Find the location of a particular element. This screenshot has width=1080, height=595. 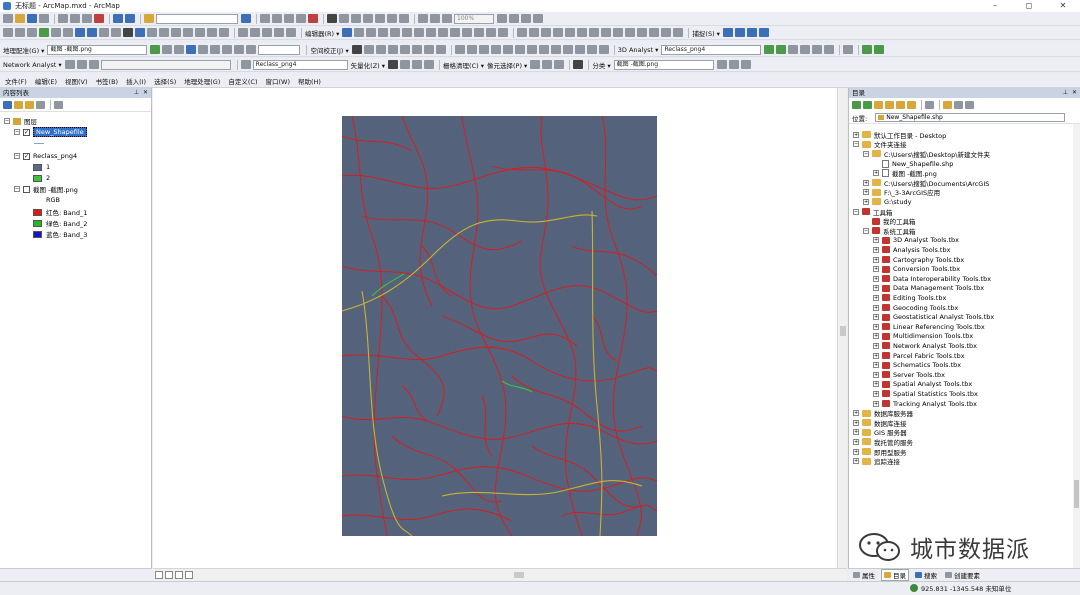

catalog-tree-item: + G:\study is located at coordinates (887, 202).